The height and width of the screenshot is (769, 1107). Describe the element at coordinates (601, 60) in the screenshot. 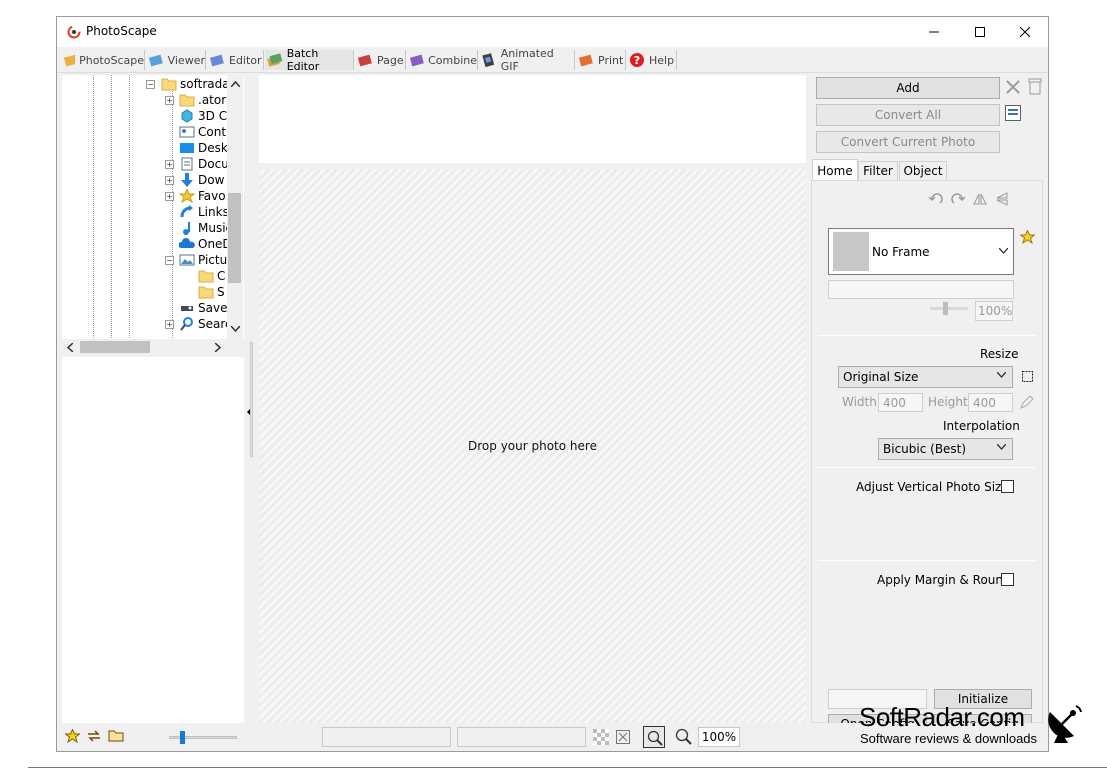

I see `tab-print: Print` at that location.